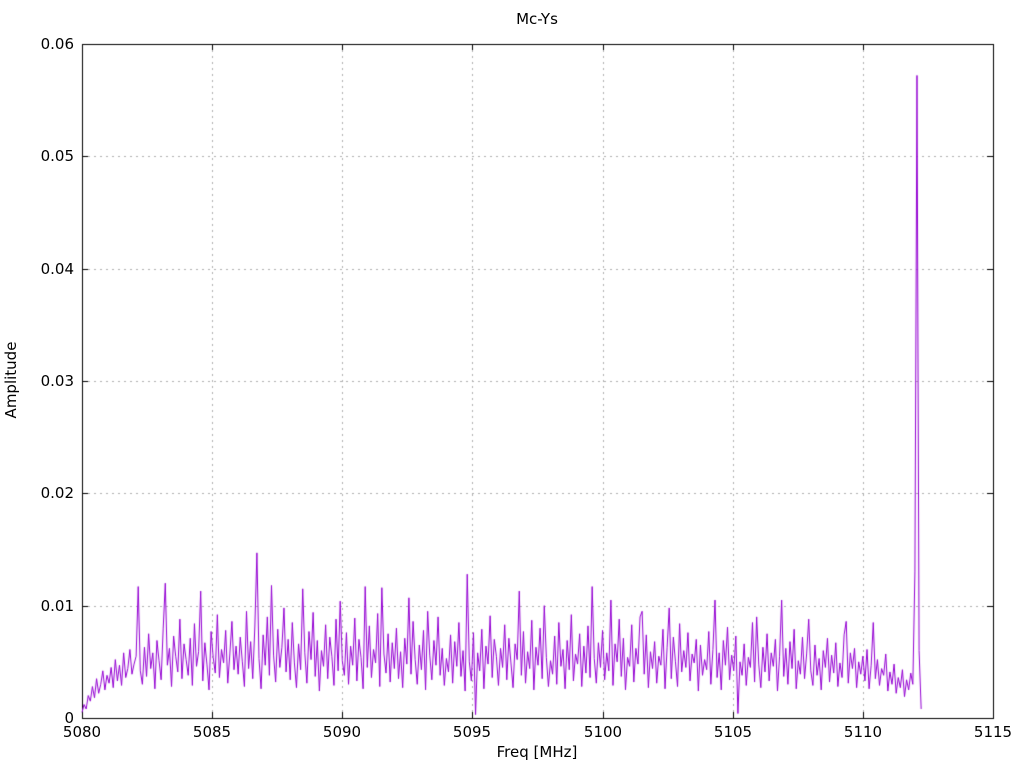 The image size is (1024, 768). Describe the element at coordinates (57, 493) in the screenshot. I see `y-tick-label: 0.02` at that location.